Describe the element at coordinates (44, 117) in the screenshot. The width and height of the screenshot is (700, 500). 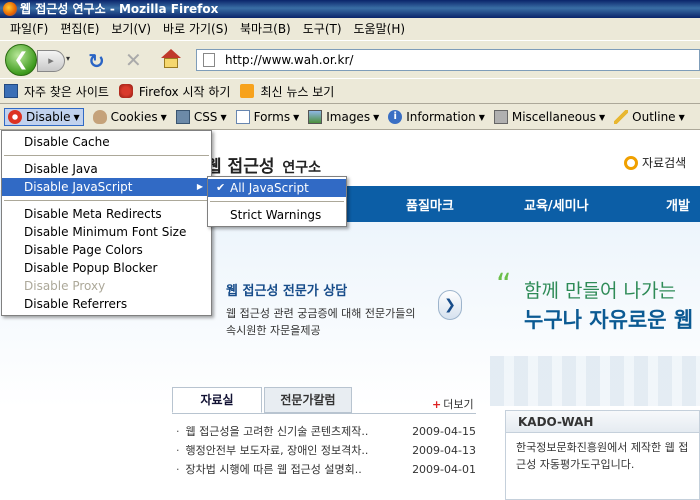
I see `webdev-disable-menu: Disable ▼` at that location.